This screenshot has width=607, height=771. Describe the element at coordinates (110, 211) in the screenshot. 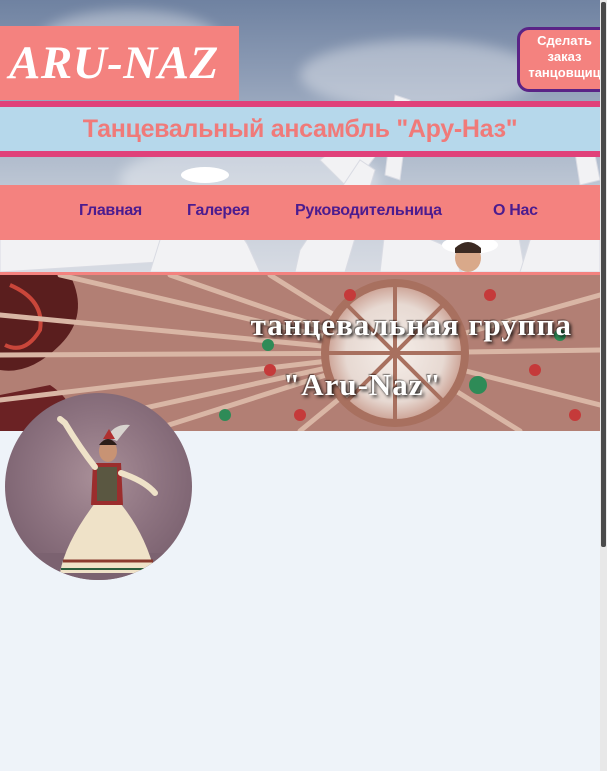

I see `nav-item-home: Главная` at that location.